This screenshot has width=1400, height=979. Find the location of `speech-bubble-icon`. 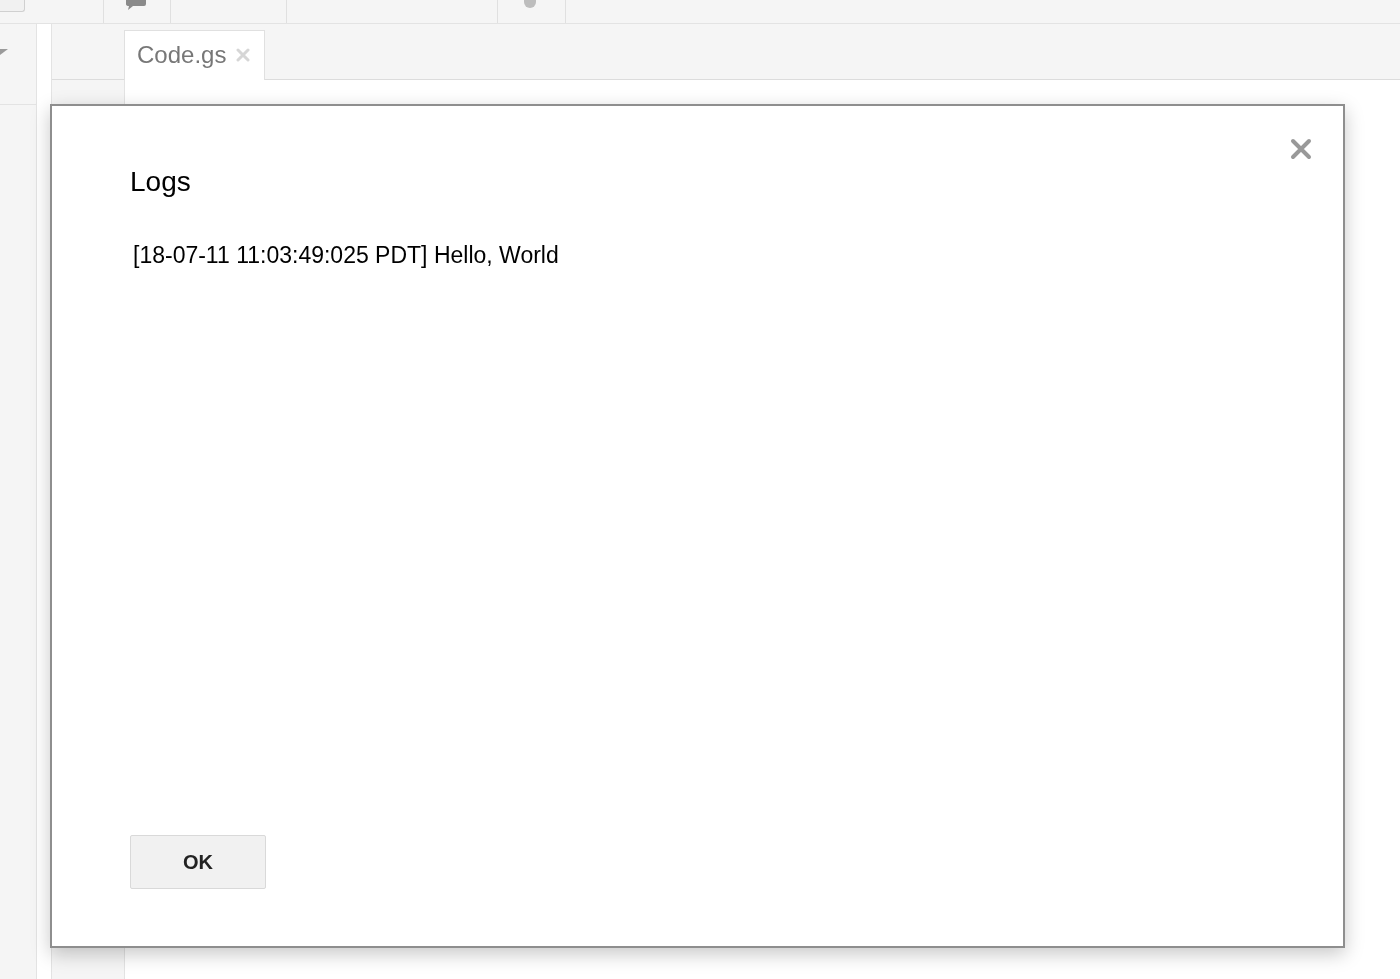

speech-bubble-icon is located at coordinates (136, 5).